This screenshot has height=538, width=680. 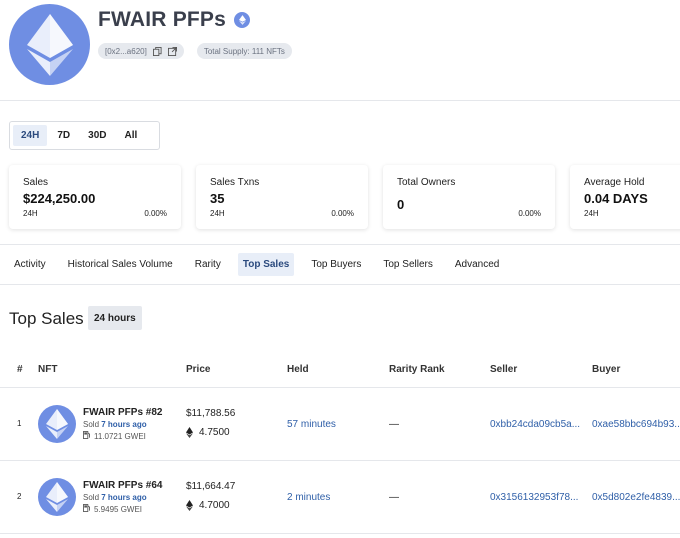 I want to click on tab-advanced: Advanced, so click(x=477, y=264).